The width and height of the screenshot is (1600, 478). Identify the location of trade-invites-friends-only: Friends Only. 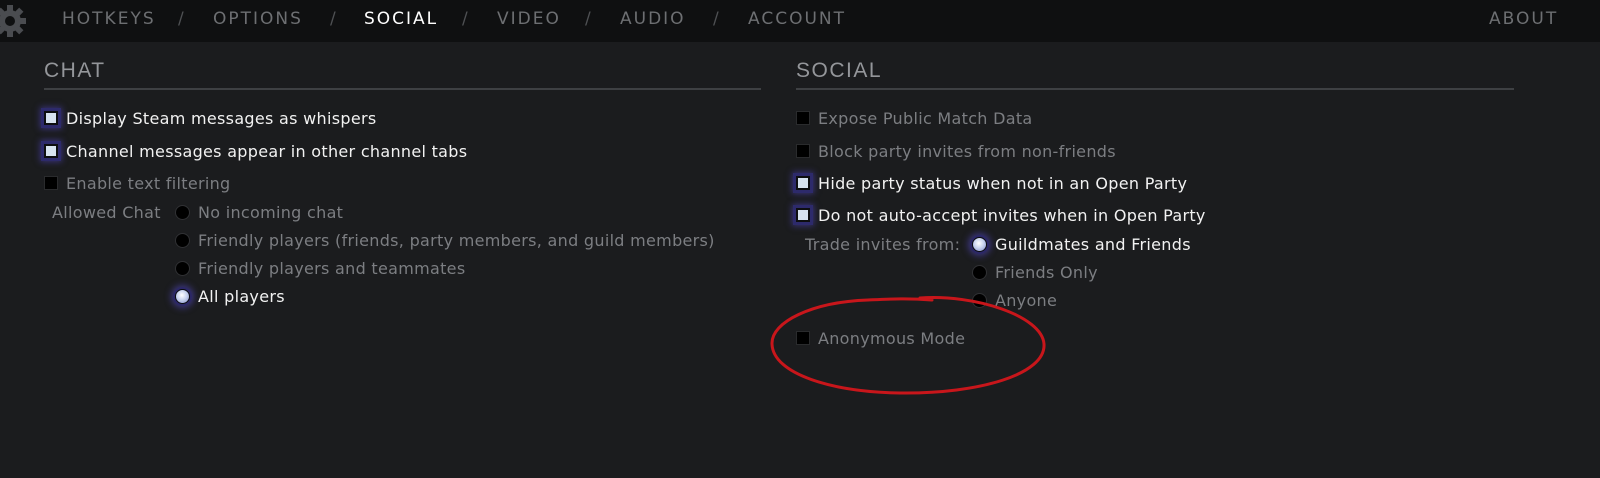
(1035, 272).